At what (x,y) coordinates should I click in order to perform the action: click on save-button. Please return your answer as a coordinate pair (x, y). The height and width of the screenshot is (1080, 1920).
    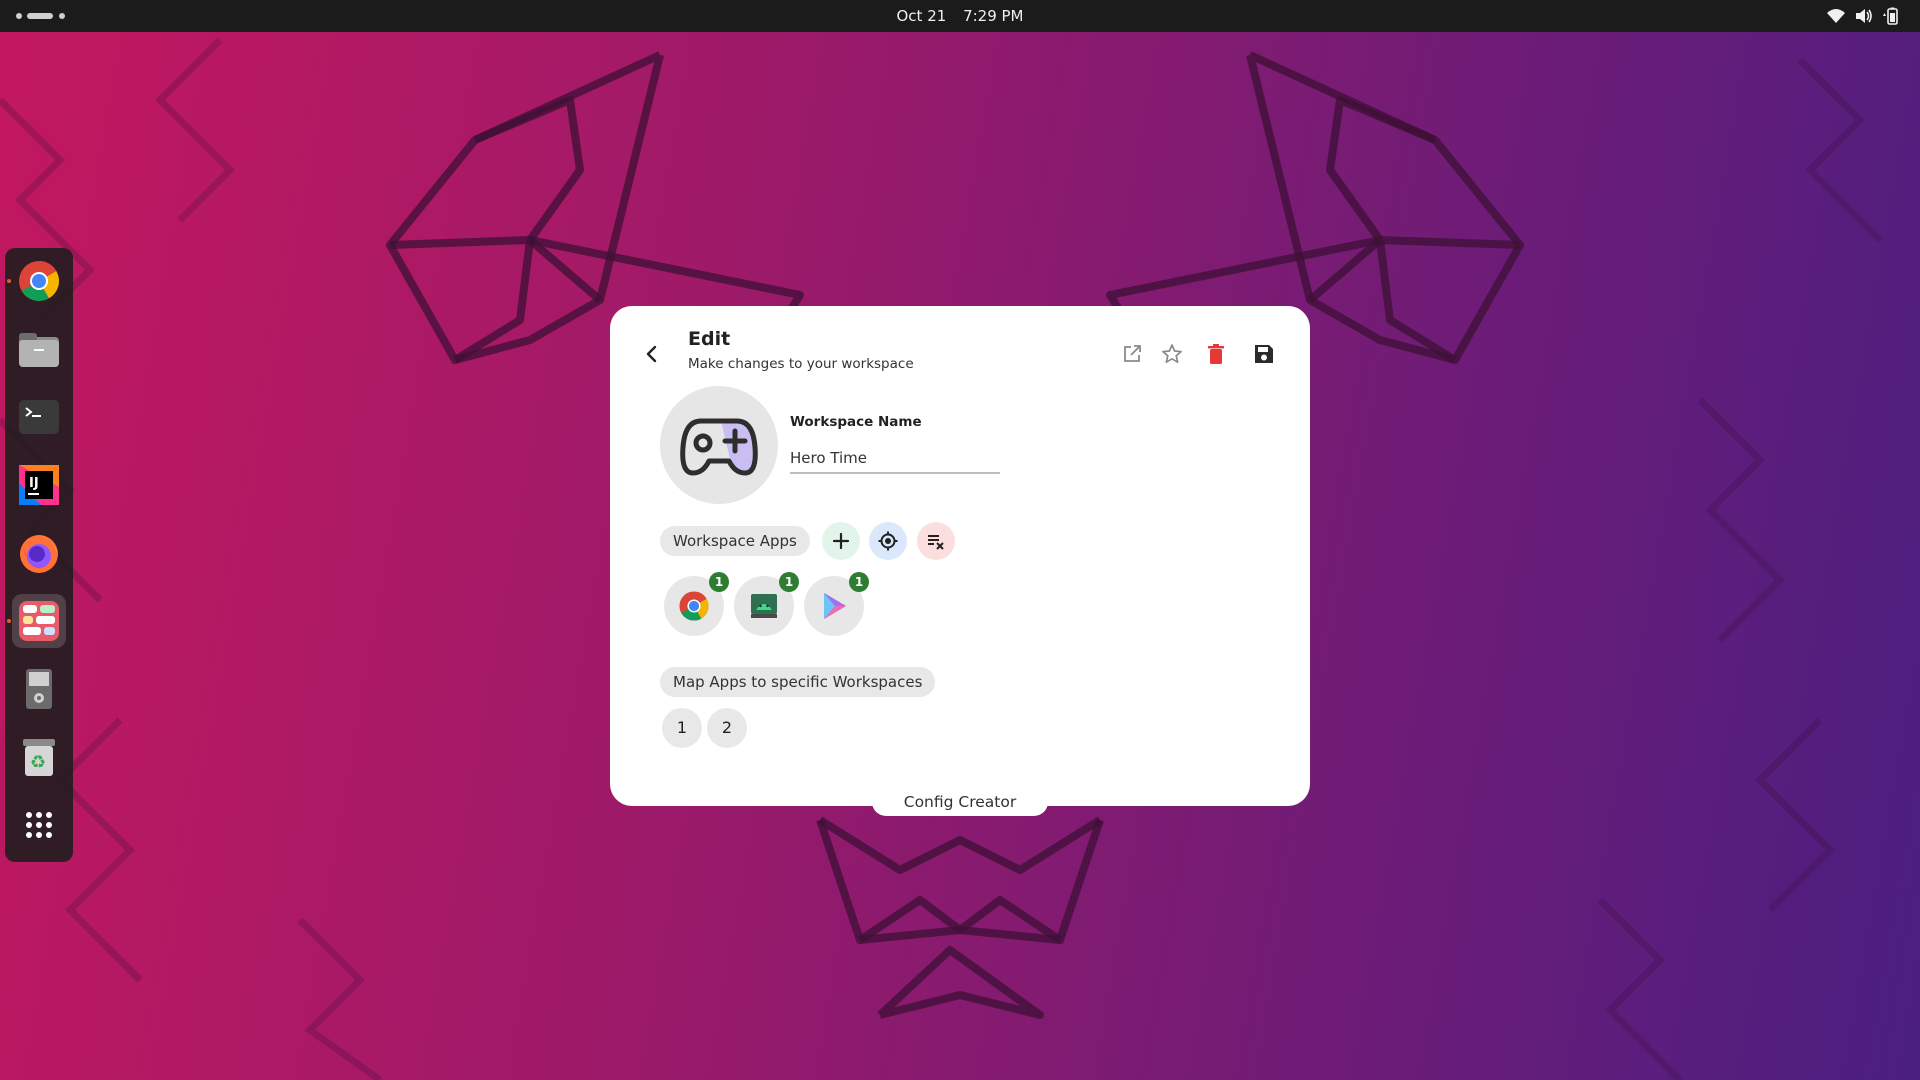
    Looking at the image, I should click on (1264, 354).